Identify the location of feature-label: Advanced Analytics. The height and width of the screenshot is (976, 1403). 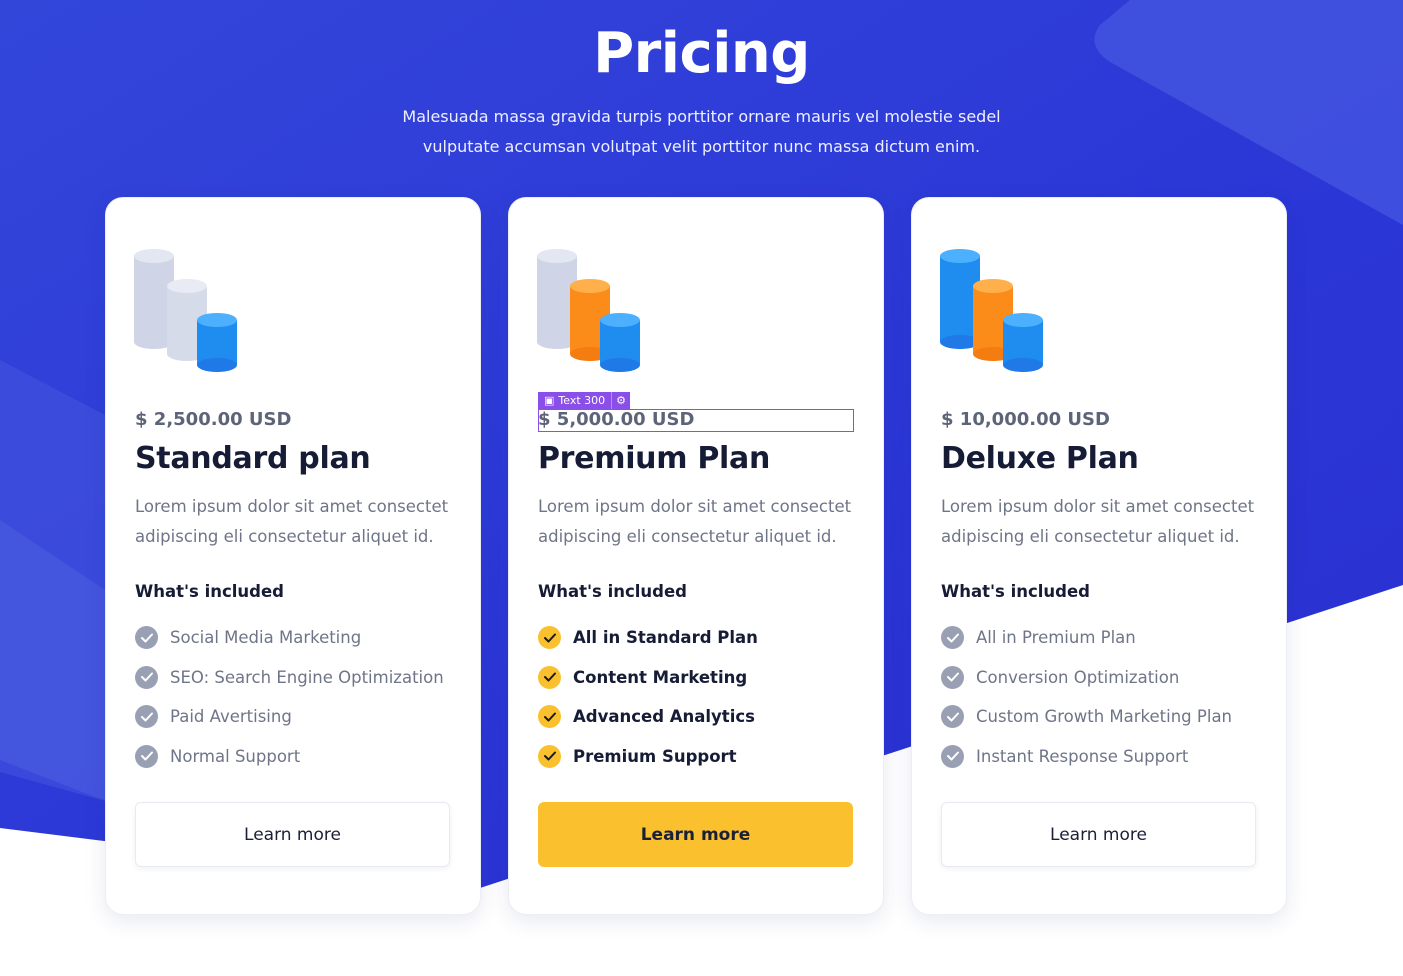
(664, 716).